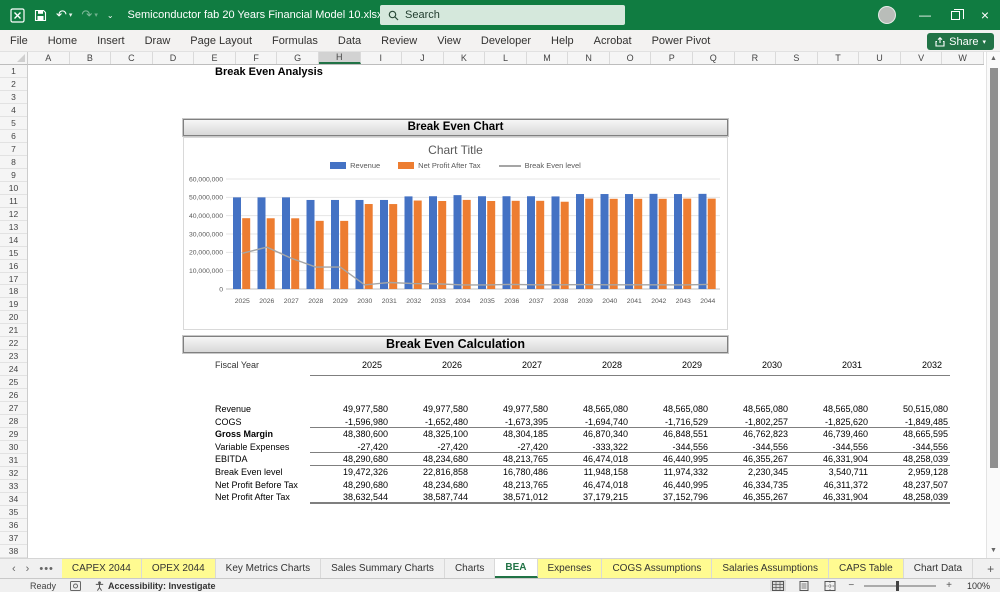 This screenshot has height=592, width=1000. What do you see at coordinates (13, 344) in the screenshot?
I see `row-header-22: 22` at bounding box center [13, 344].